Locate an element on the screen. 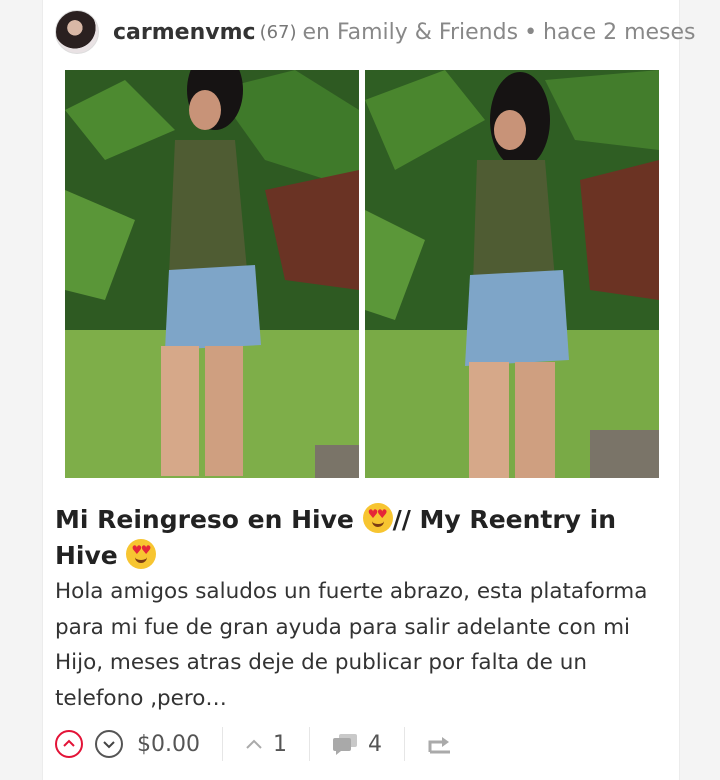 This screenshot has height=780, width=720. upvote-icon is located at coordinates (69, 744).